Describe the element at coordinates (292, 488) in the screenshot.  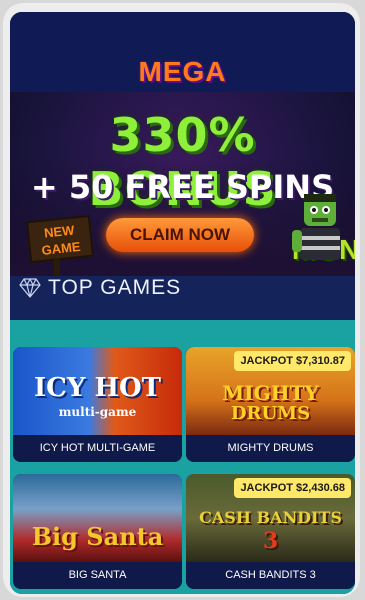
I see `jackpot-badge: JACKPOT $2,430.68` at that location.